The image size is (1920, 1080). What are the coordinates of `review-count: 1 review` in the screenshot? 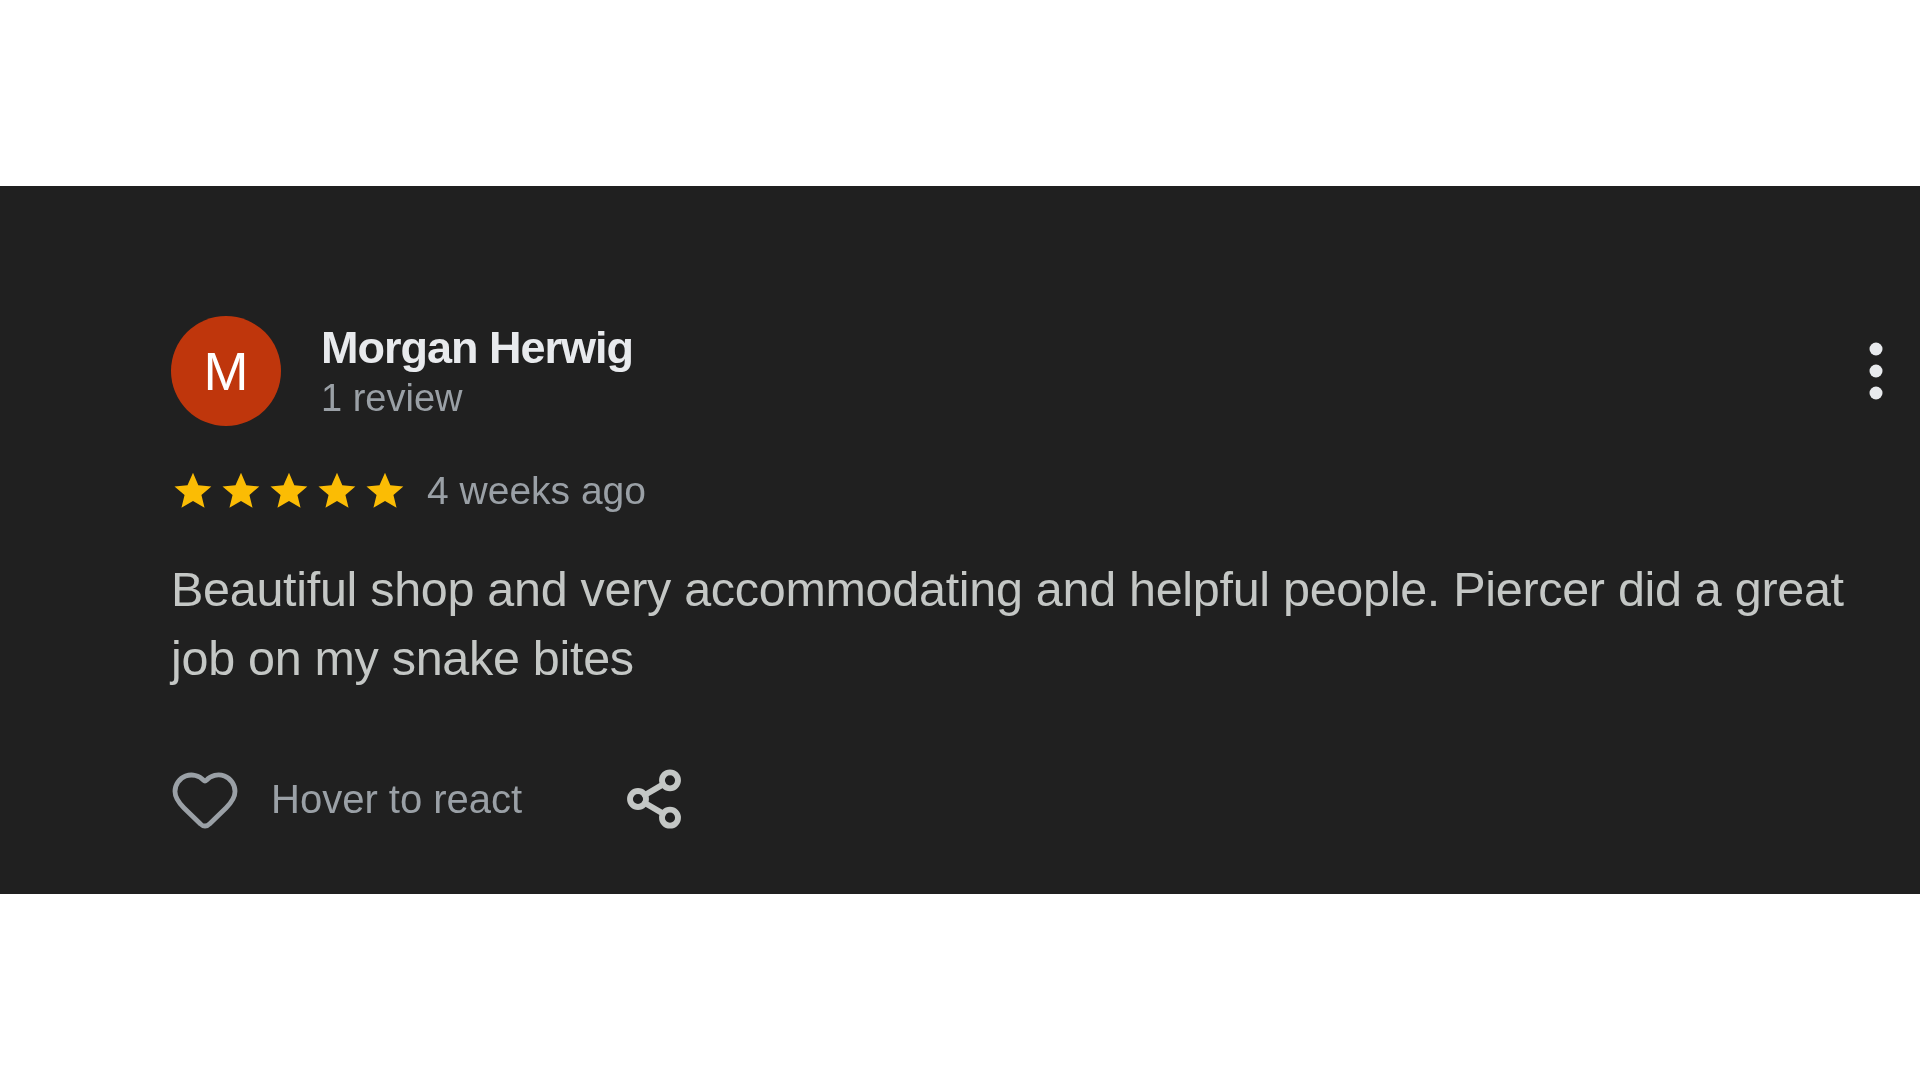 It's located at (477, 398).